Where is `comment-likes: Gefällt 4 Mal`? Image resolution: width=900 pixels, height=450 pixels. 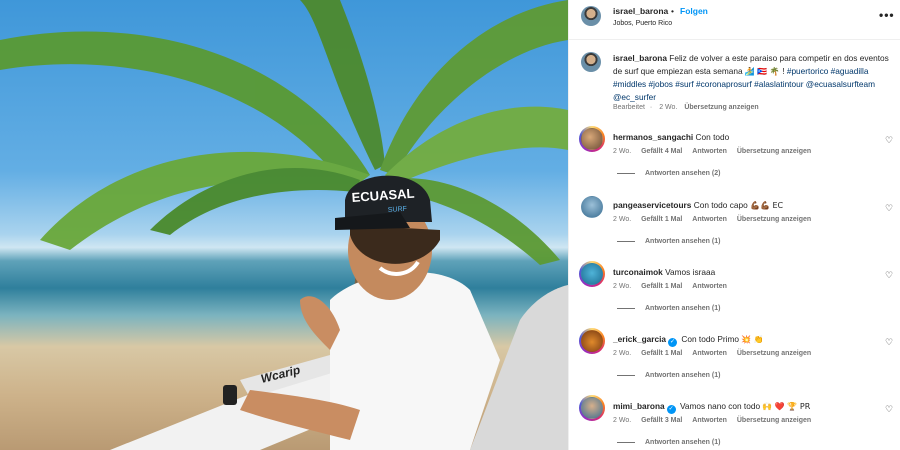
comment-likes: Gefällt 4 Mal is located at coordinates (661, 151).